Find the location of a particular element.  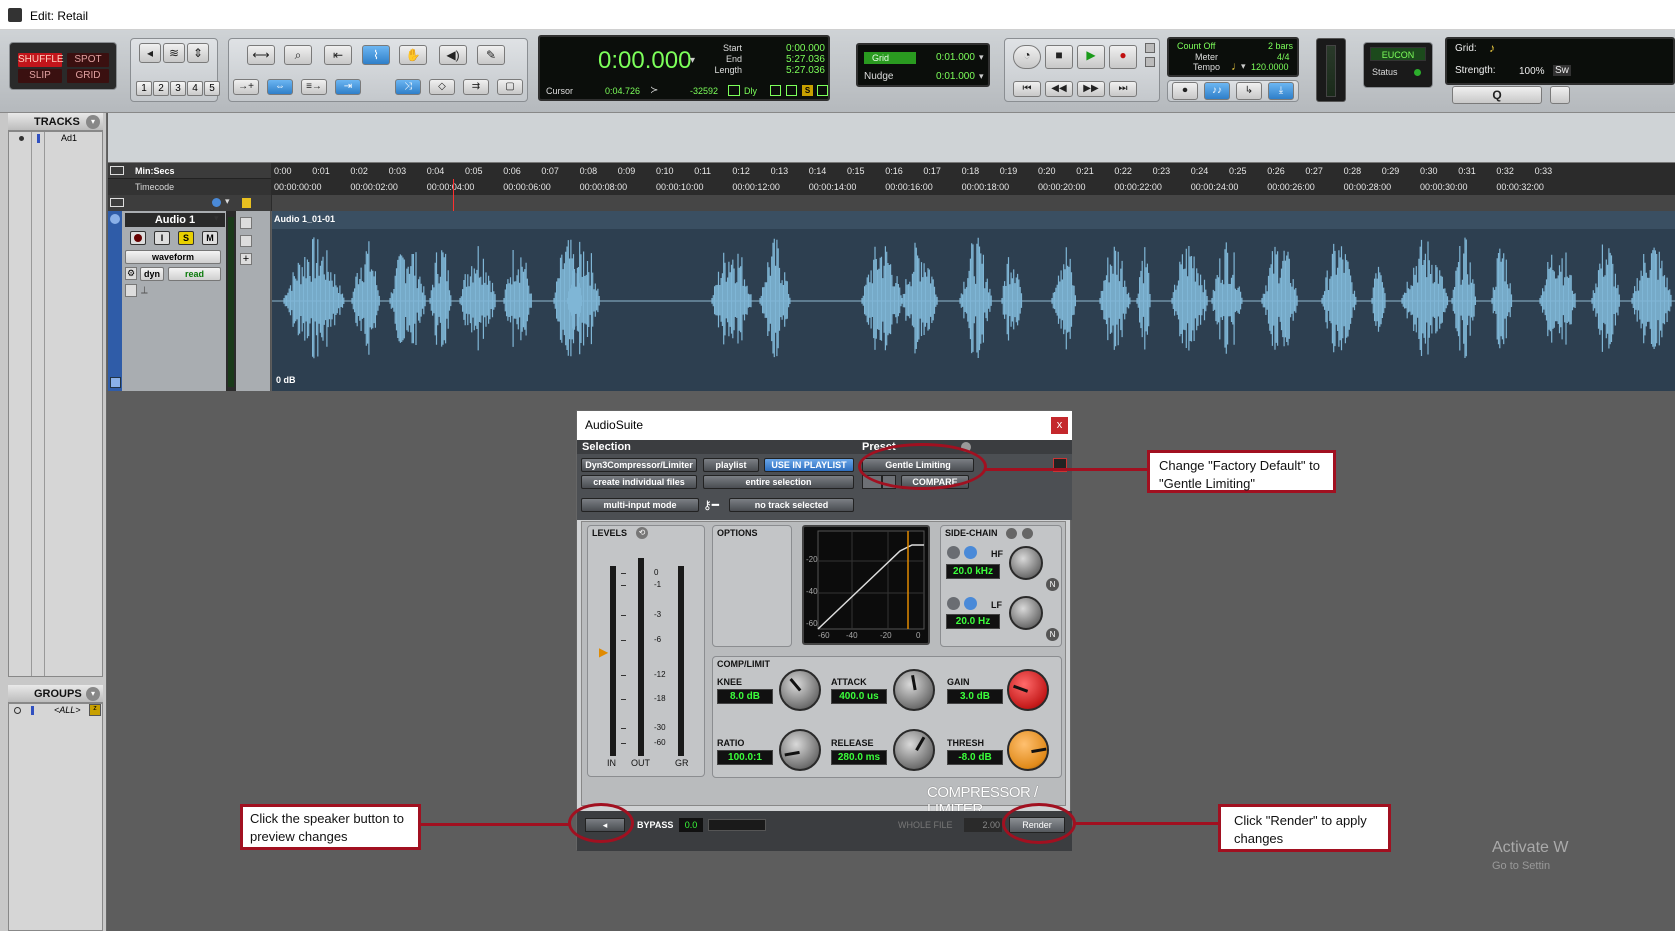

markers-ruler is located at coordinates (973, 203).